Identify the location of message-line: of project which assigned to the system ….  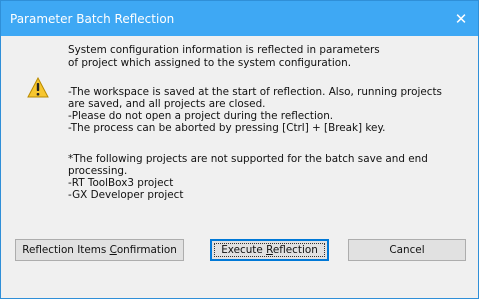
(209, 63).